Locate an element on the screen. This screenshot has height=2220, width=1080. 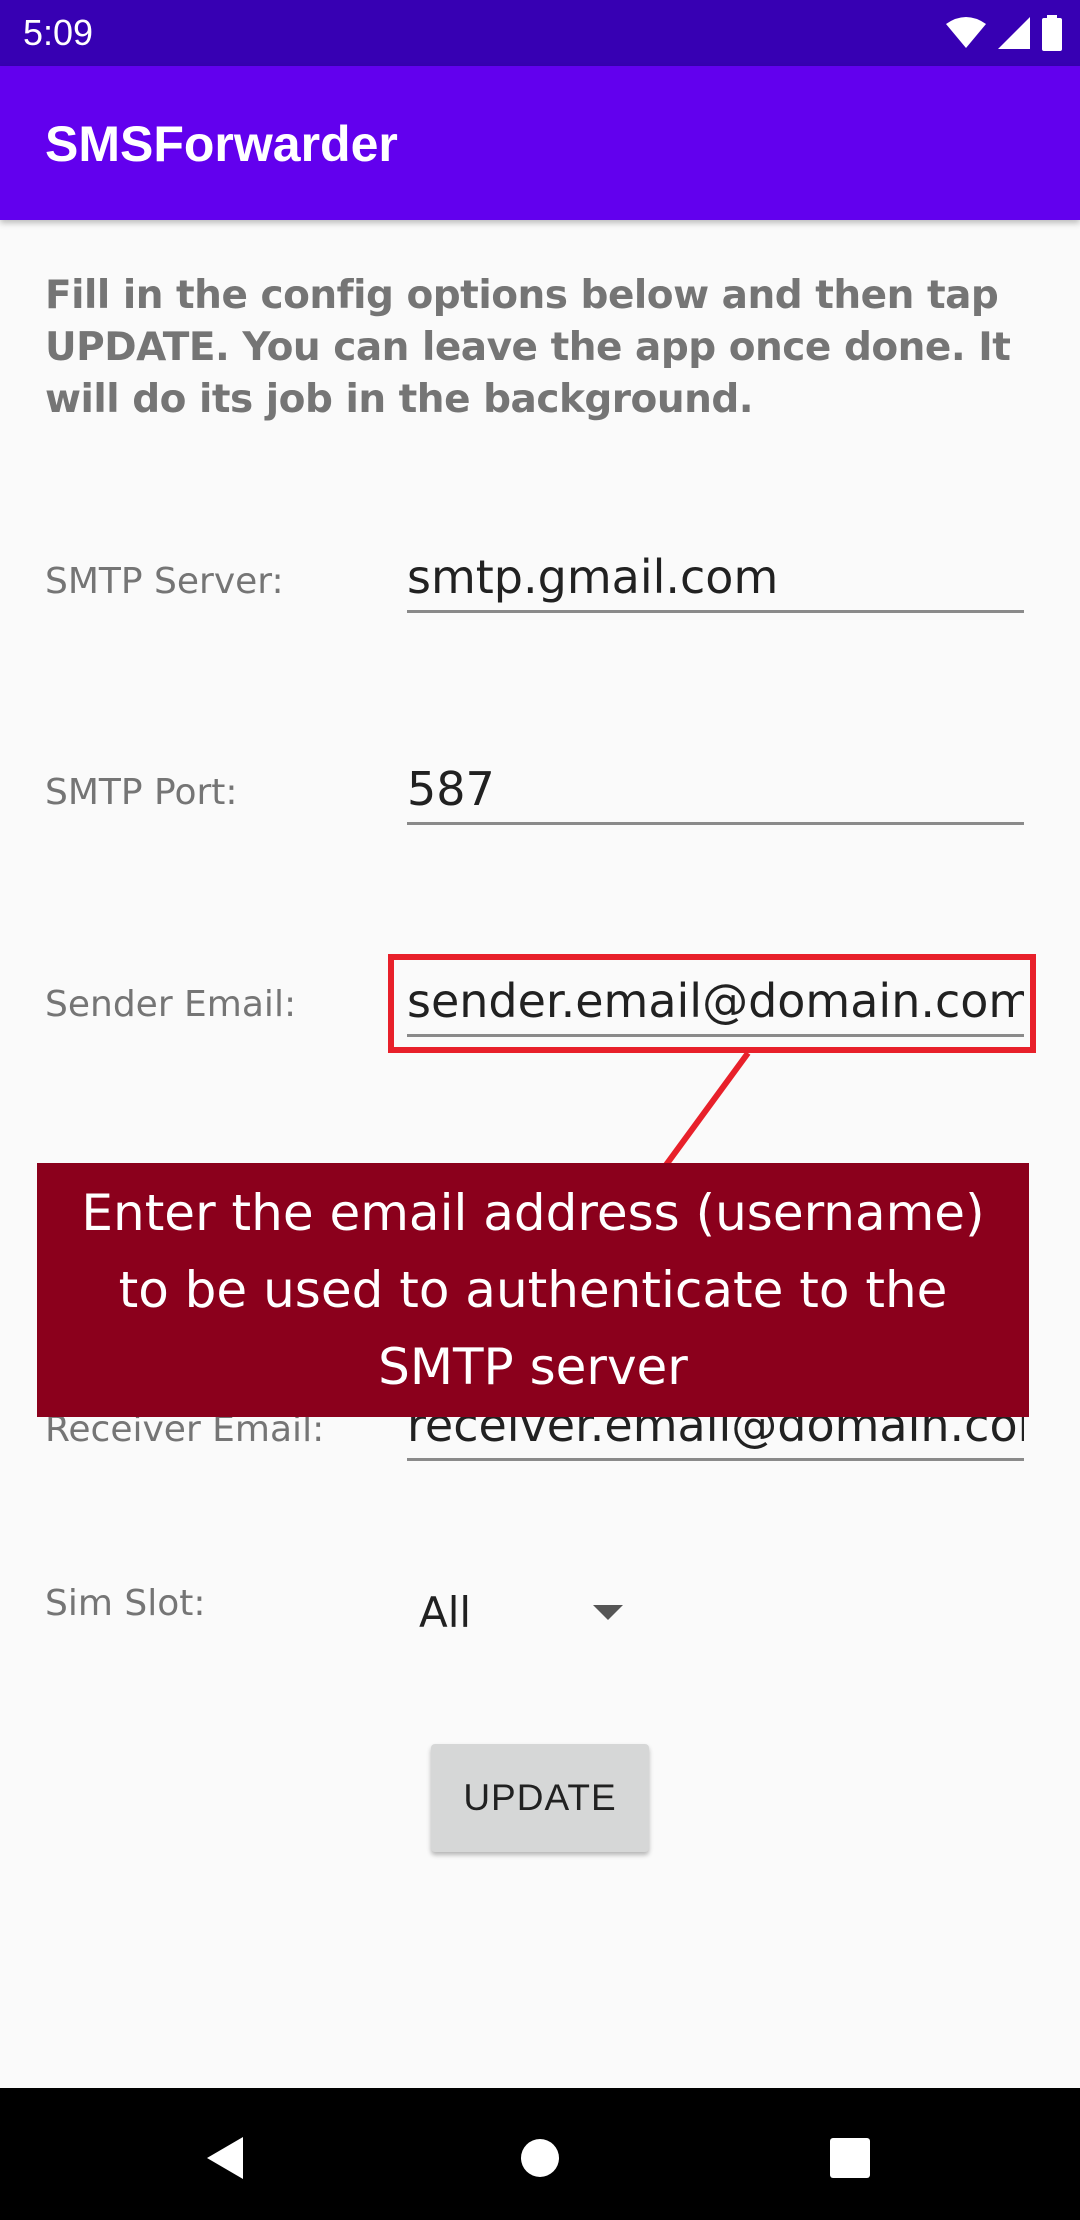
app-bar: SMSForwarder is located at coordinates (540, 143).